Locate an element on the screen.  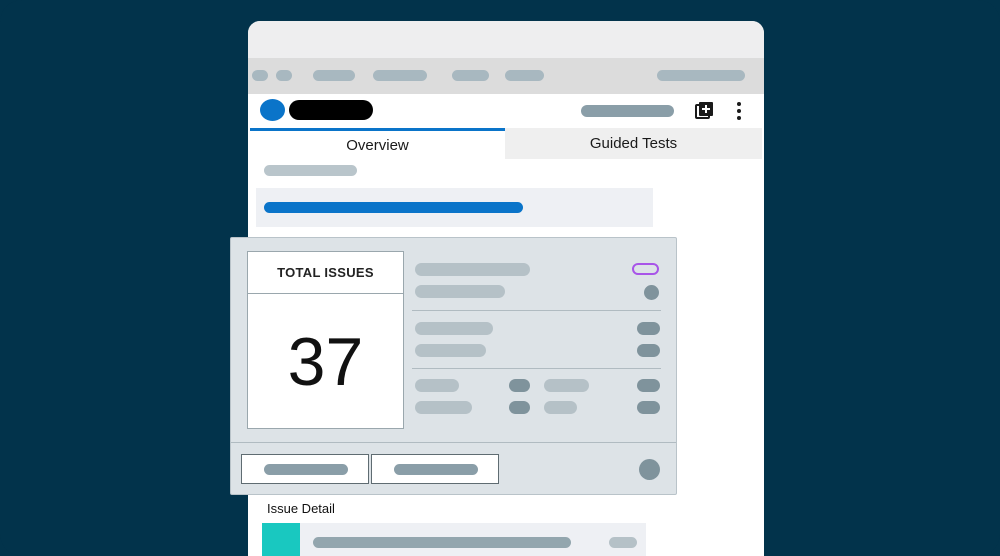
avatar is located at coordinates (272, 110).